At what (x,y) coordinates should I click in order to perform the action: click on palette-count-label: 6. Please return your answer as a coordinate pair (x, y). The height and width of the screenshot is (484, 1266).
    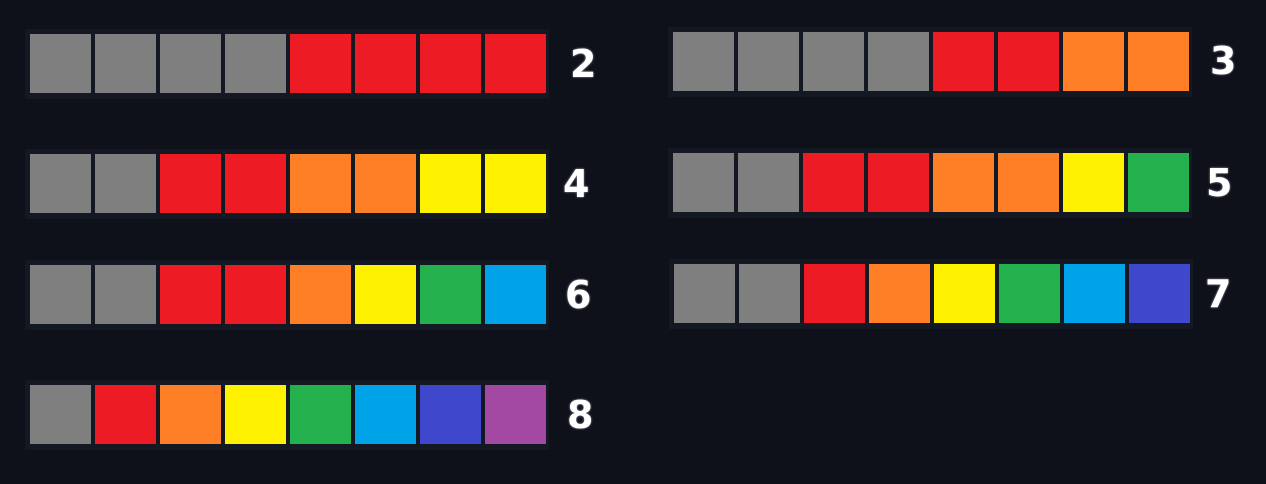
    Looking at the image, I should click on (578, 295).